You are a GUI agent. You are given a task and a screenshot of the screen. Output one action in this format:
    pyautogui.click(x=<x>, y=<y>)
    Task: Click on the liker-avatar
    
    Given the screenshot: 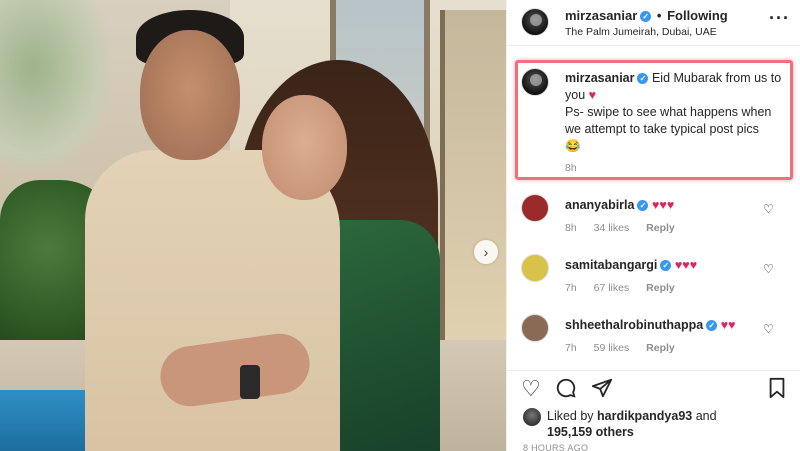 What is the action you would take?
    pyautogui.click(x=532, y=417)
    